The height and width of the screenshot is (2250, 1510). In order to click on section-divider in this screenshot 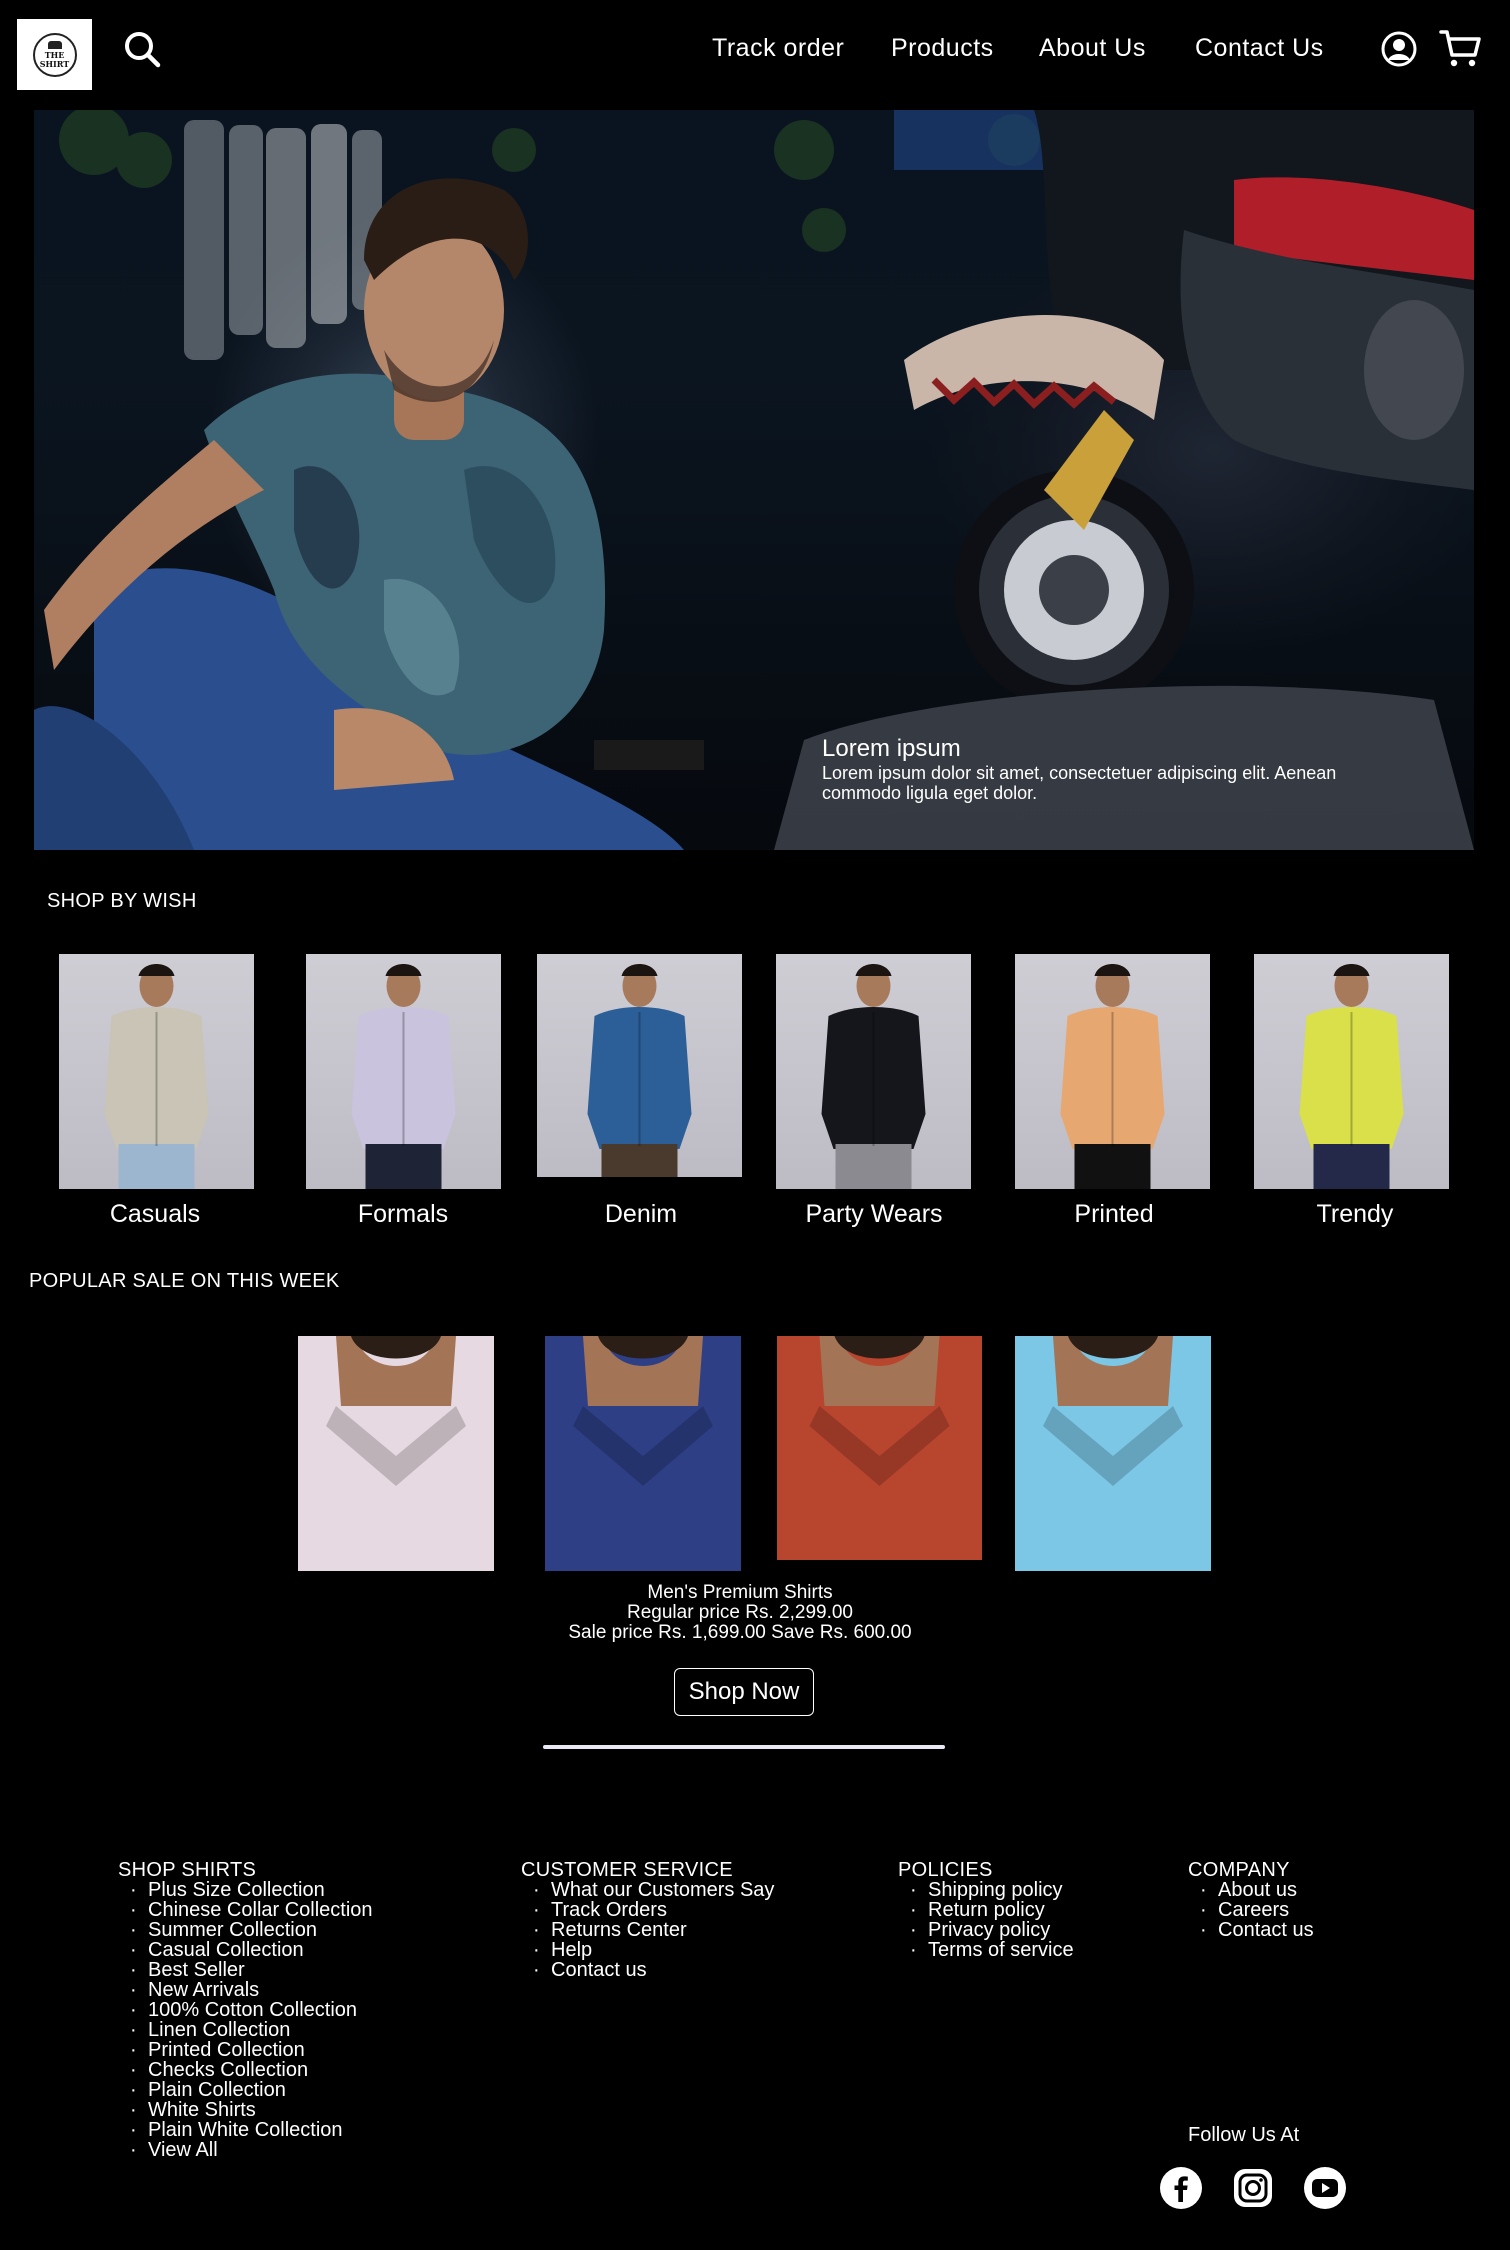, I will do `click(744, 1747)`.